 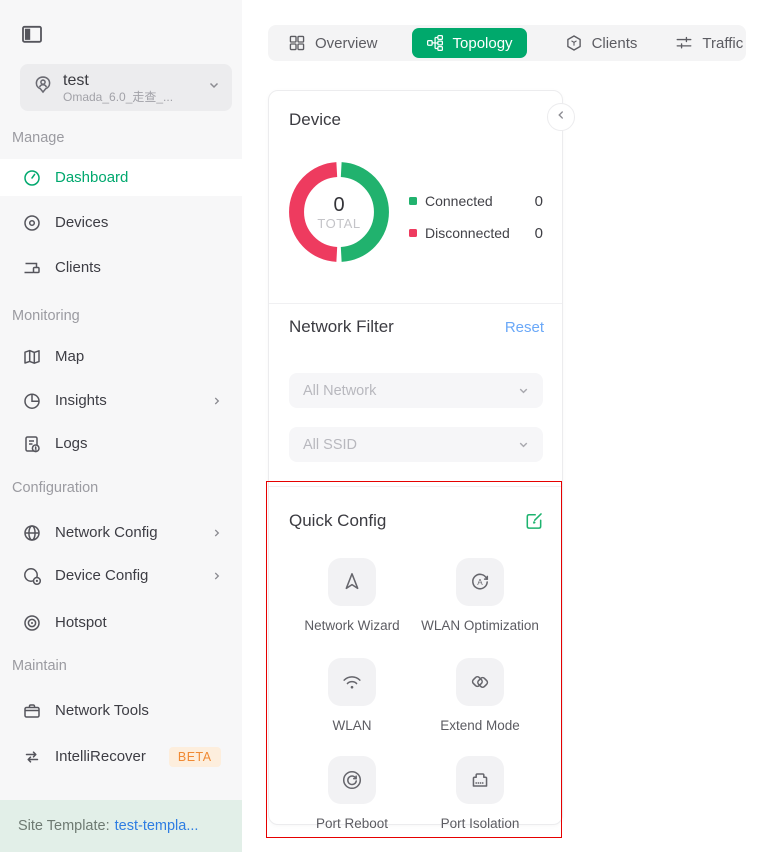 I want to click on sidebar-item-logs: Logs, so click(x=121, y=443).